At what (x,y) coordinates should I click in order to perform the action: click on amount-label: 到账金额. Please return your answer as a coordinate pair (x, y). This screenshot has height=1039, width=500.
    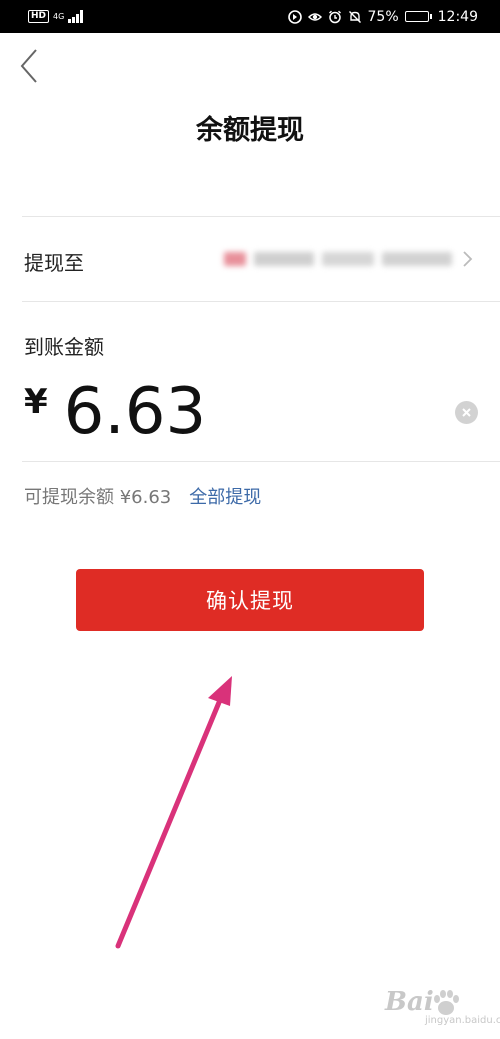
    Looking at the image, I should click on (64, 347).